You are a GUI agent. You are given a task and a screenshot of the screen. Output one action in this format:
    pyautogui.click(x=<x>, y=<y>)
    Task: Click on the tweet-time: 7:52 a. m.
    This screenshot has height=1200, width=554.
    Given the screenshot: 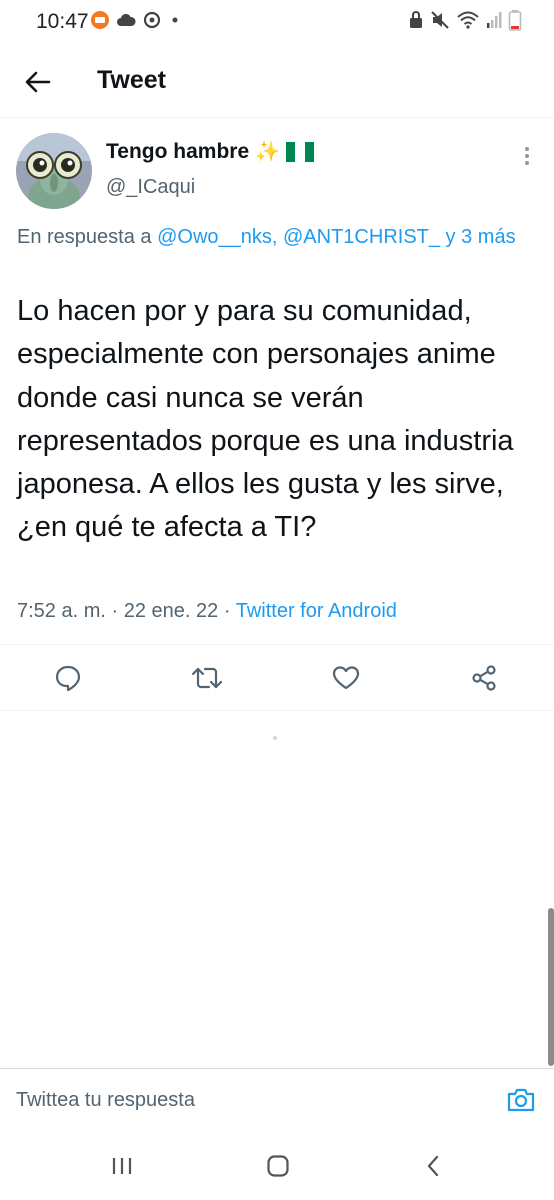 What is the action you would take?
    pyautogui.click(x=61, y=611)
    